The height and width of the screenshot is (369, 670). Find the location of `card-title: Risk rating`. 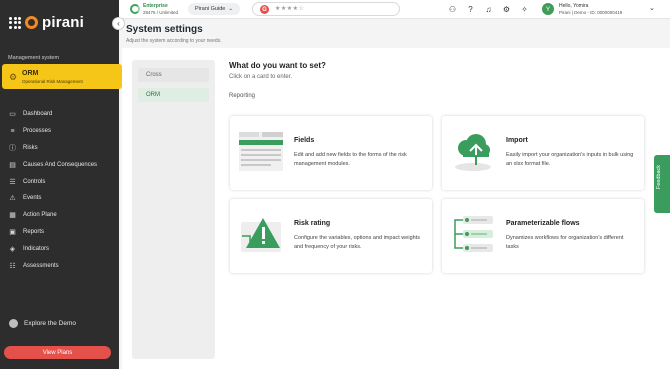

card-title: Risk rating is located at coordinates (312, 223).